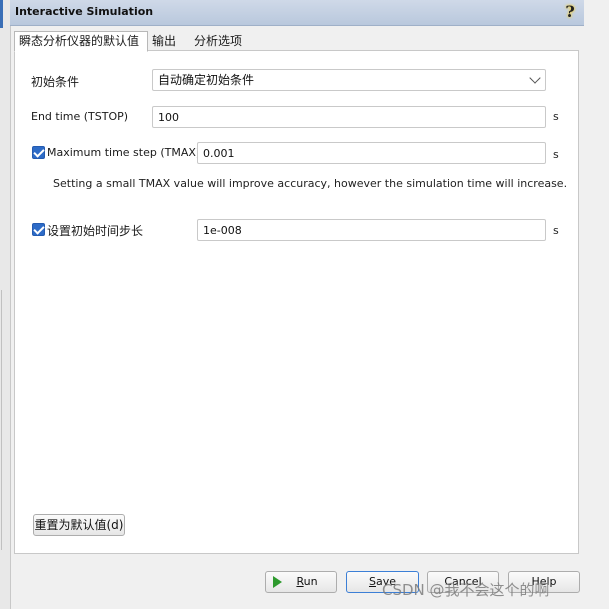 The image size is (609, 609). Describe the element at coordinates (371, 153) in the screenshot. I see `max-step-input` at that location.